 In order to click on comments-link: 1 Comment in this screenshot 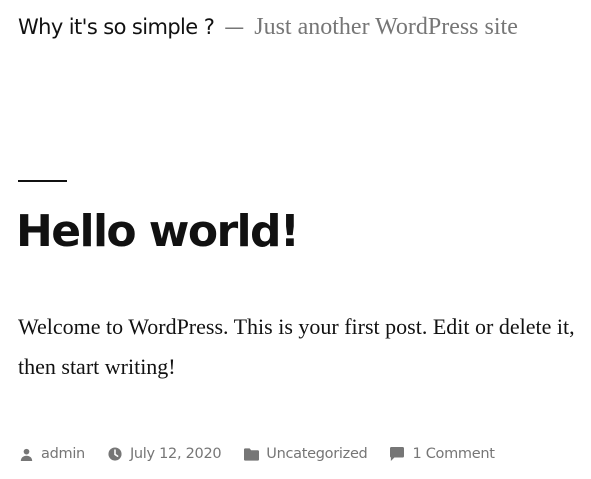, I will do `click(453, 454)`.